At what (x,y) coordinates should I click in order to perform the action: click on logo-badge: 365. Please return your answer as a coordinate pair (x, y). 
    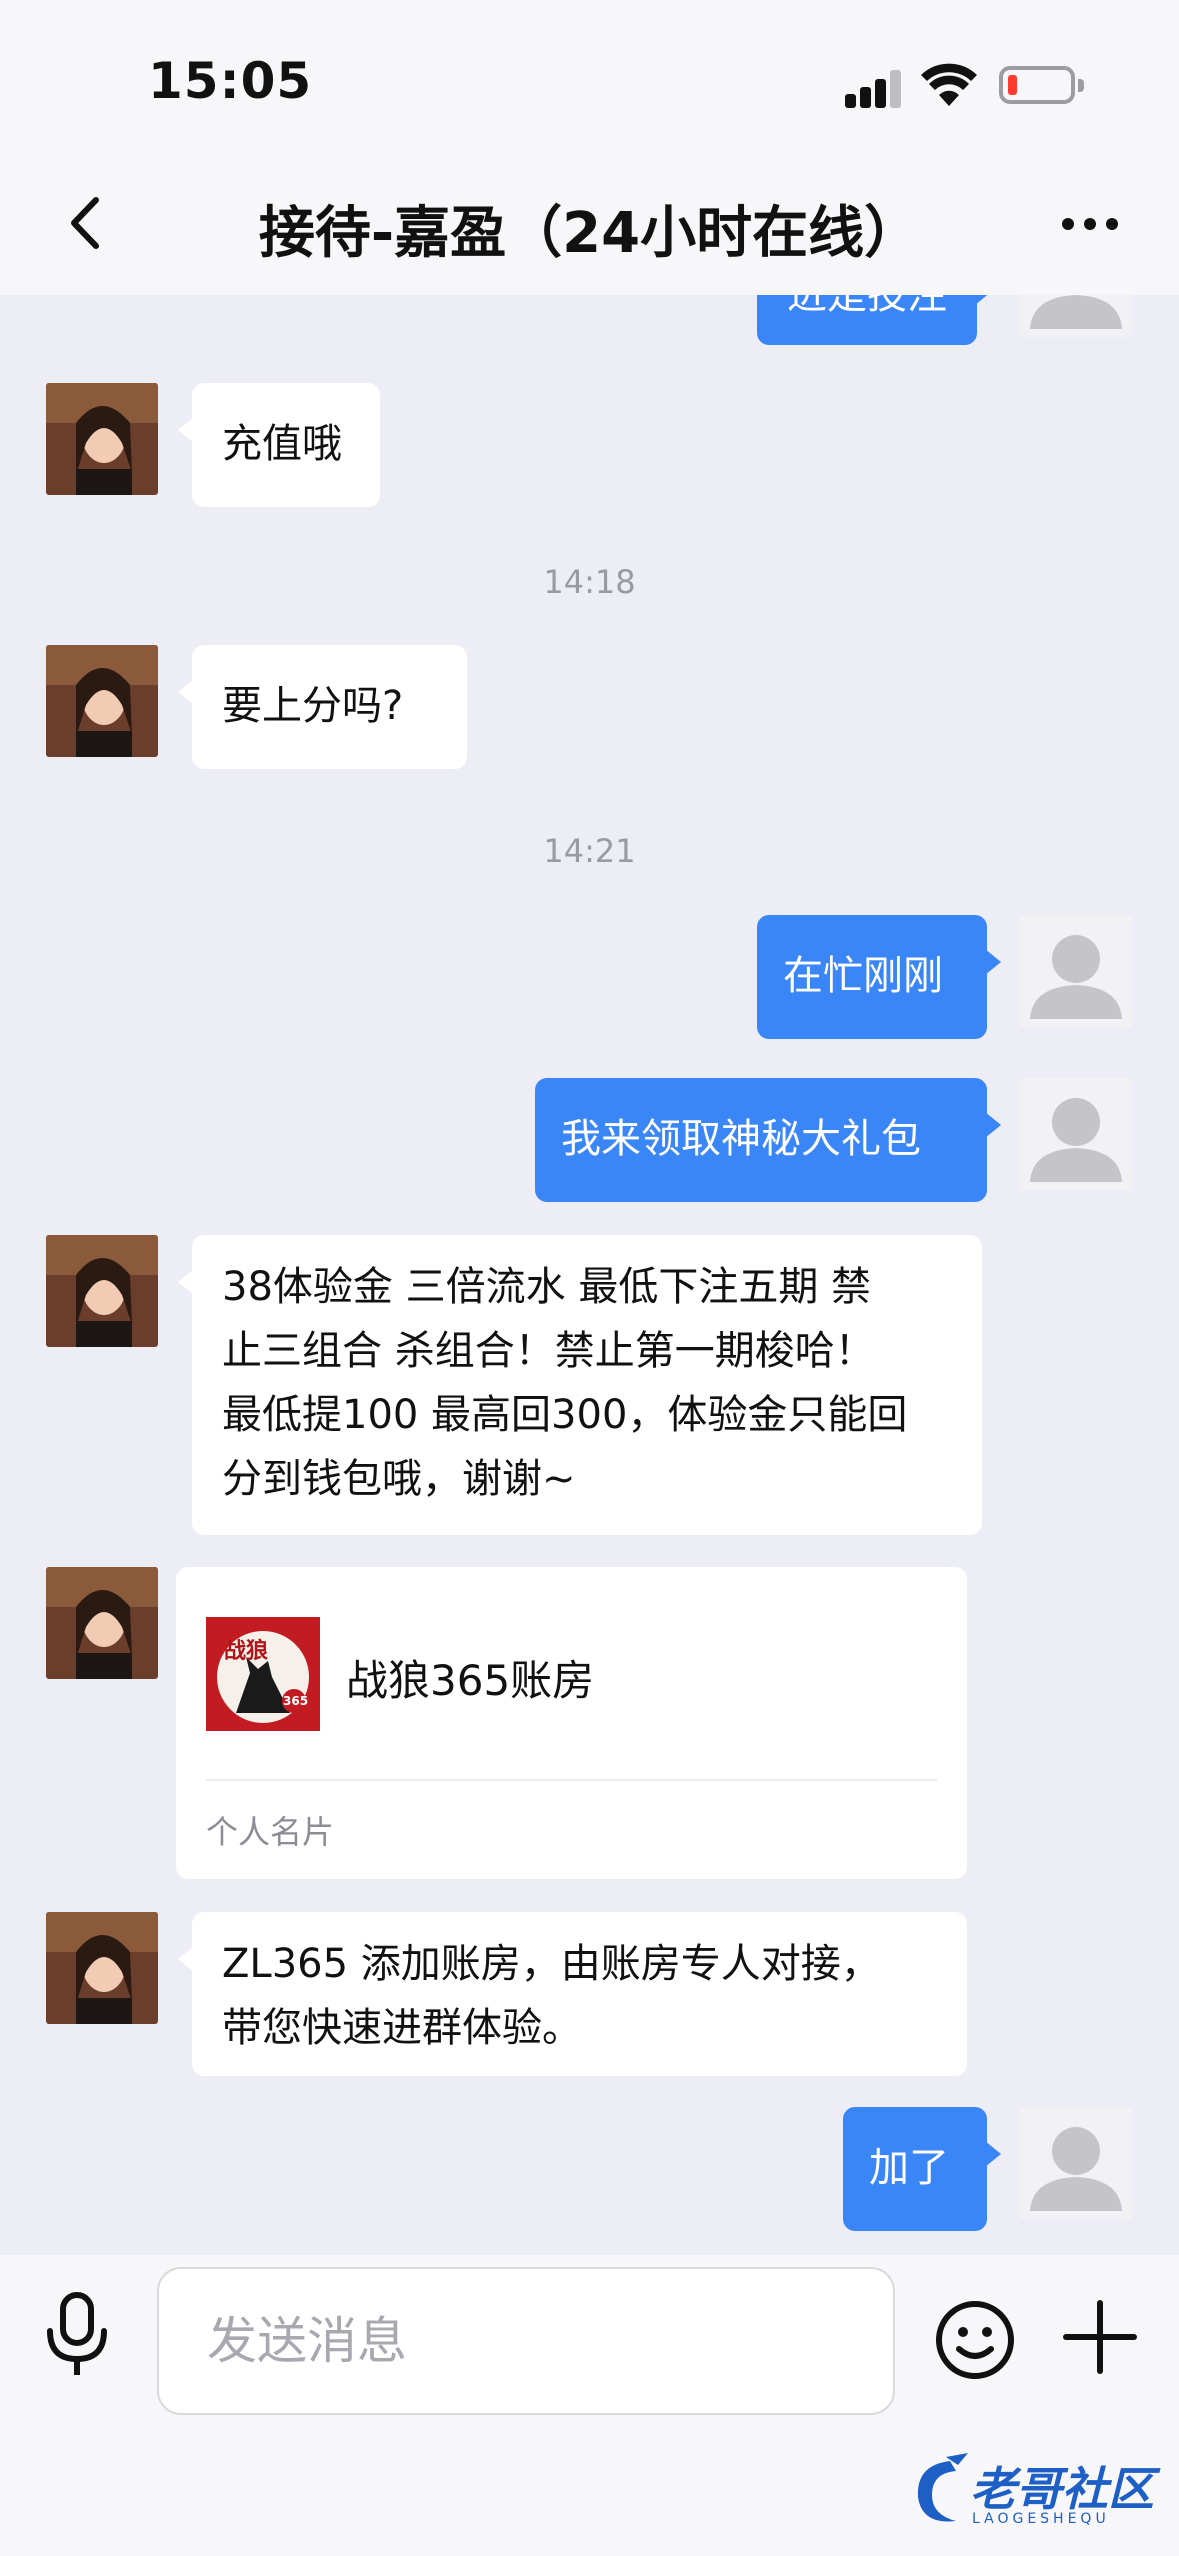
    Looking at the image, I should click on (296, 1701).